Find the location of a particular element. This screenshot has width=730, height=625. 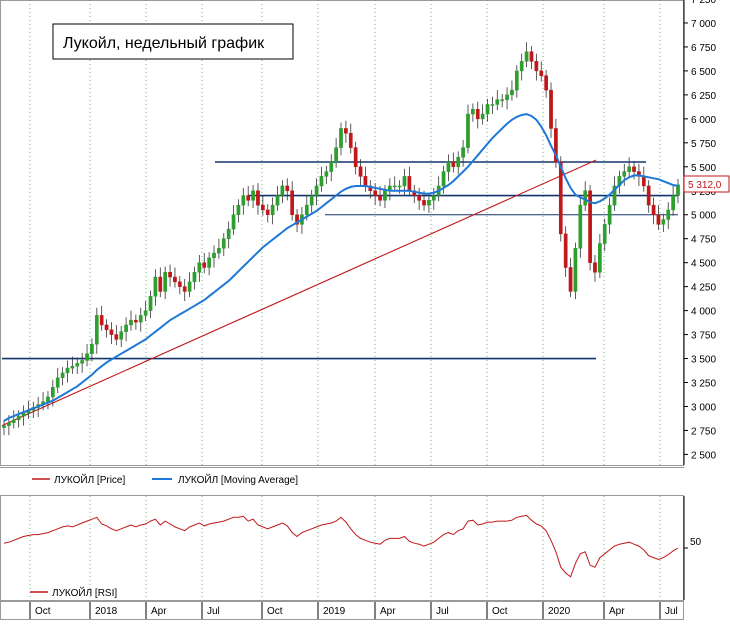

y-tick-label: 7 000 is located at coordinates (703, 24).